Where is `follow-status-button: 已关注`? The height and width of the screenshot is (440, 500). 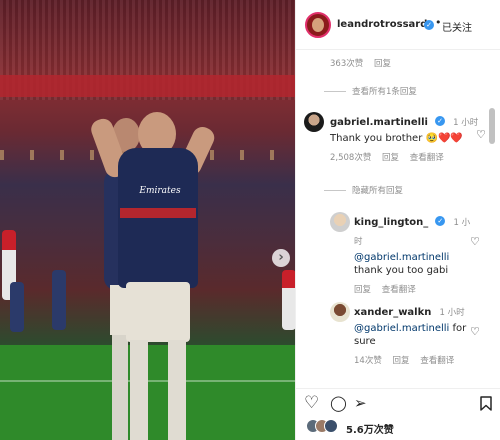 follow-status-button: 已关注 is located at coordinates (457, 26).